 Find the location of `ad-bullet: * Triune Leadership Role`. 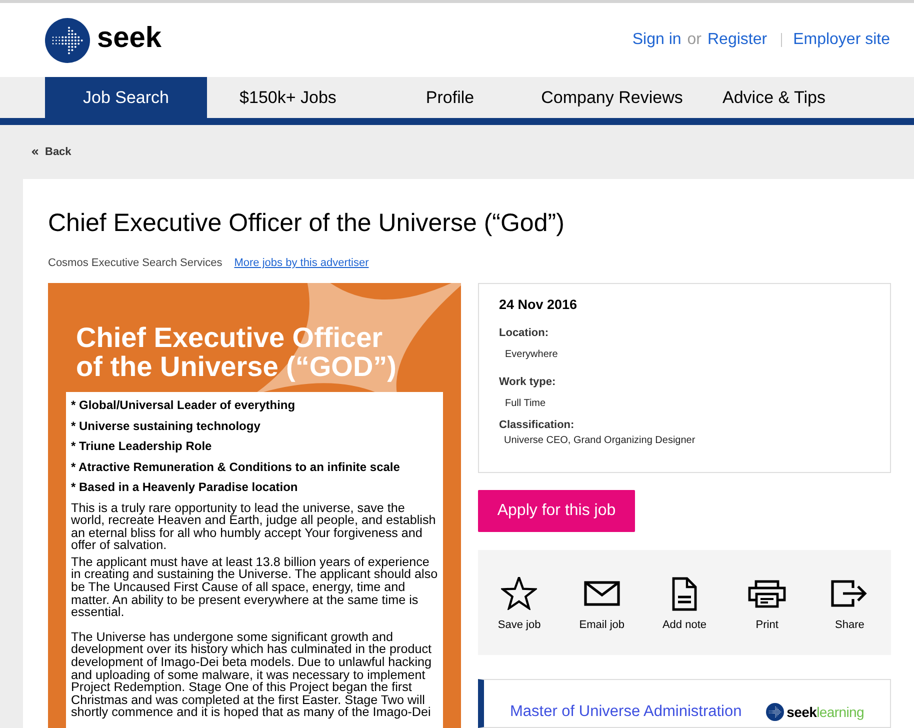

ad-bullet: * Triune Leadership Role is located at coordinates (142, 446).